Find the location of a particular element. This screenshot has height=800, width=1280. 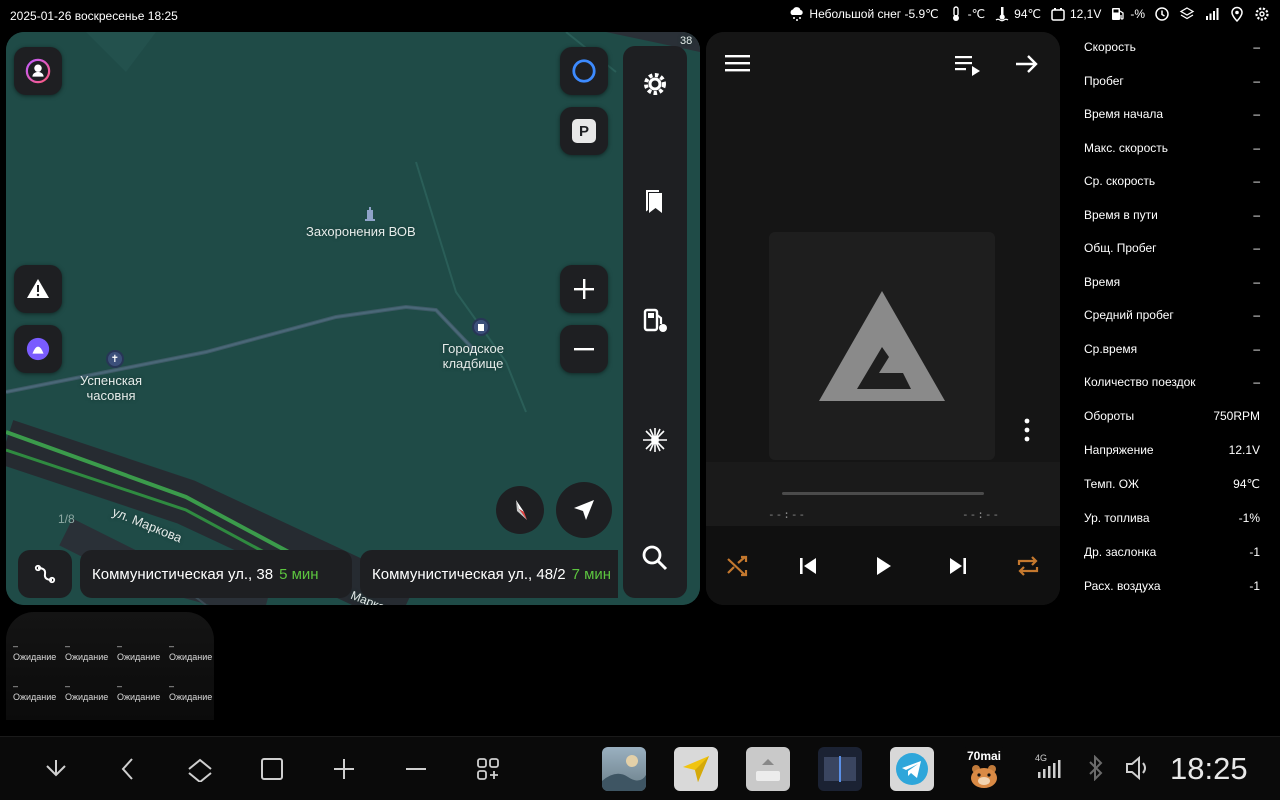

app-file-manager is located at coordinates (768, 769).